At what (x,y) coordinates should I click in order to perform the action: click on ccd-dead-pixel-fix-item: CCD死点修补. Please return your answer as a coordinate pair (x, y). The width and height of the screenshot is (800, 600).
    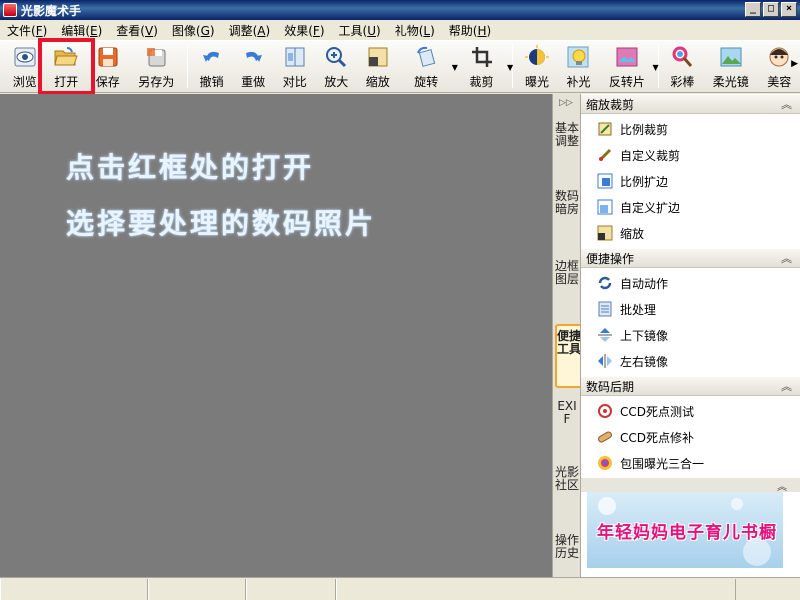
    Looking at the image, I should click on (690, 437).